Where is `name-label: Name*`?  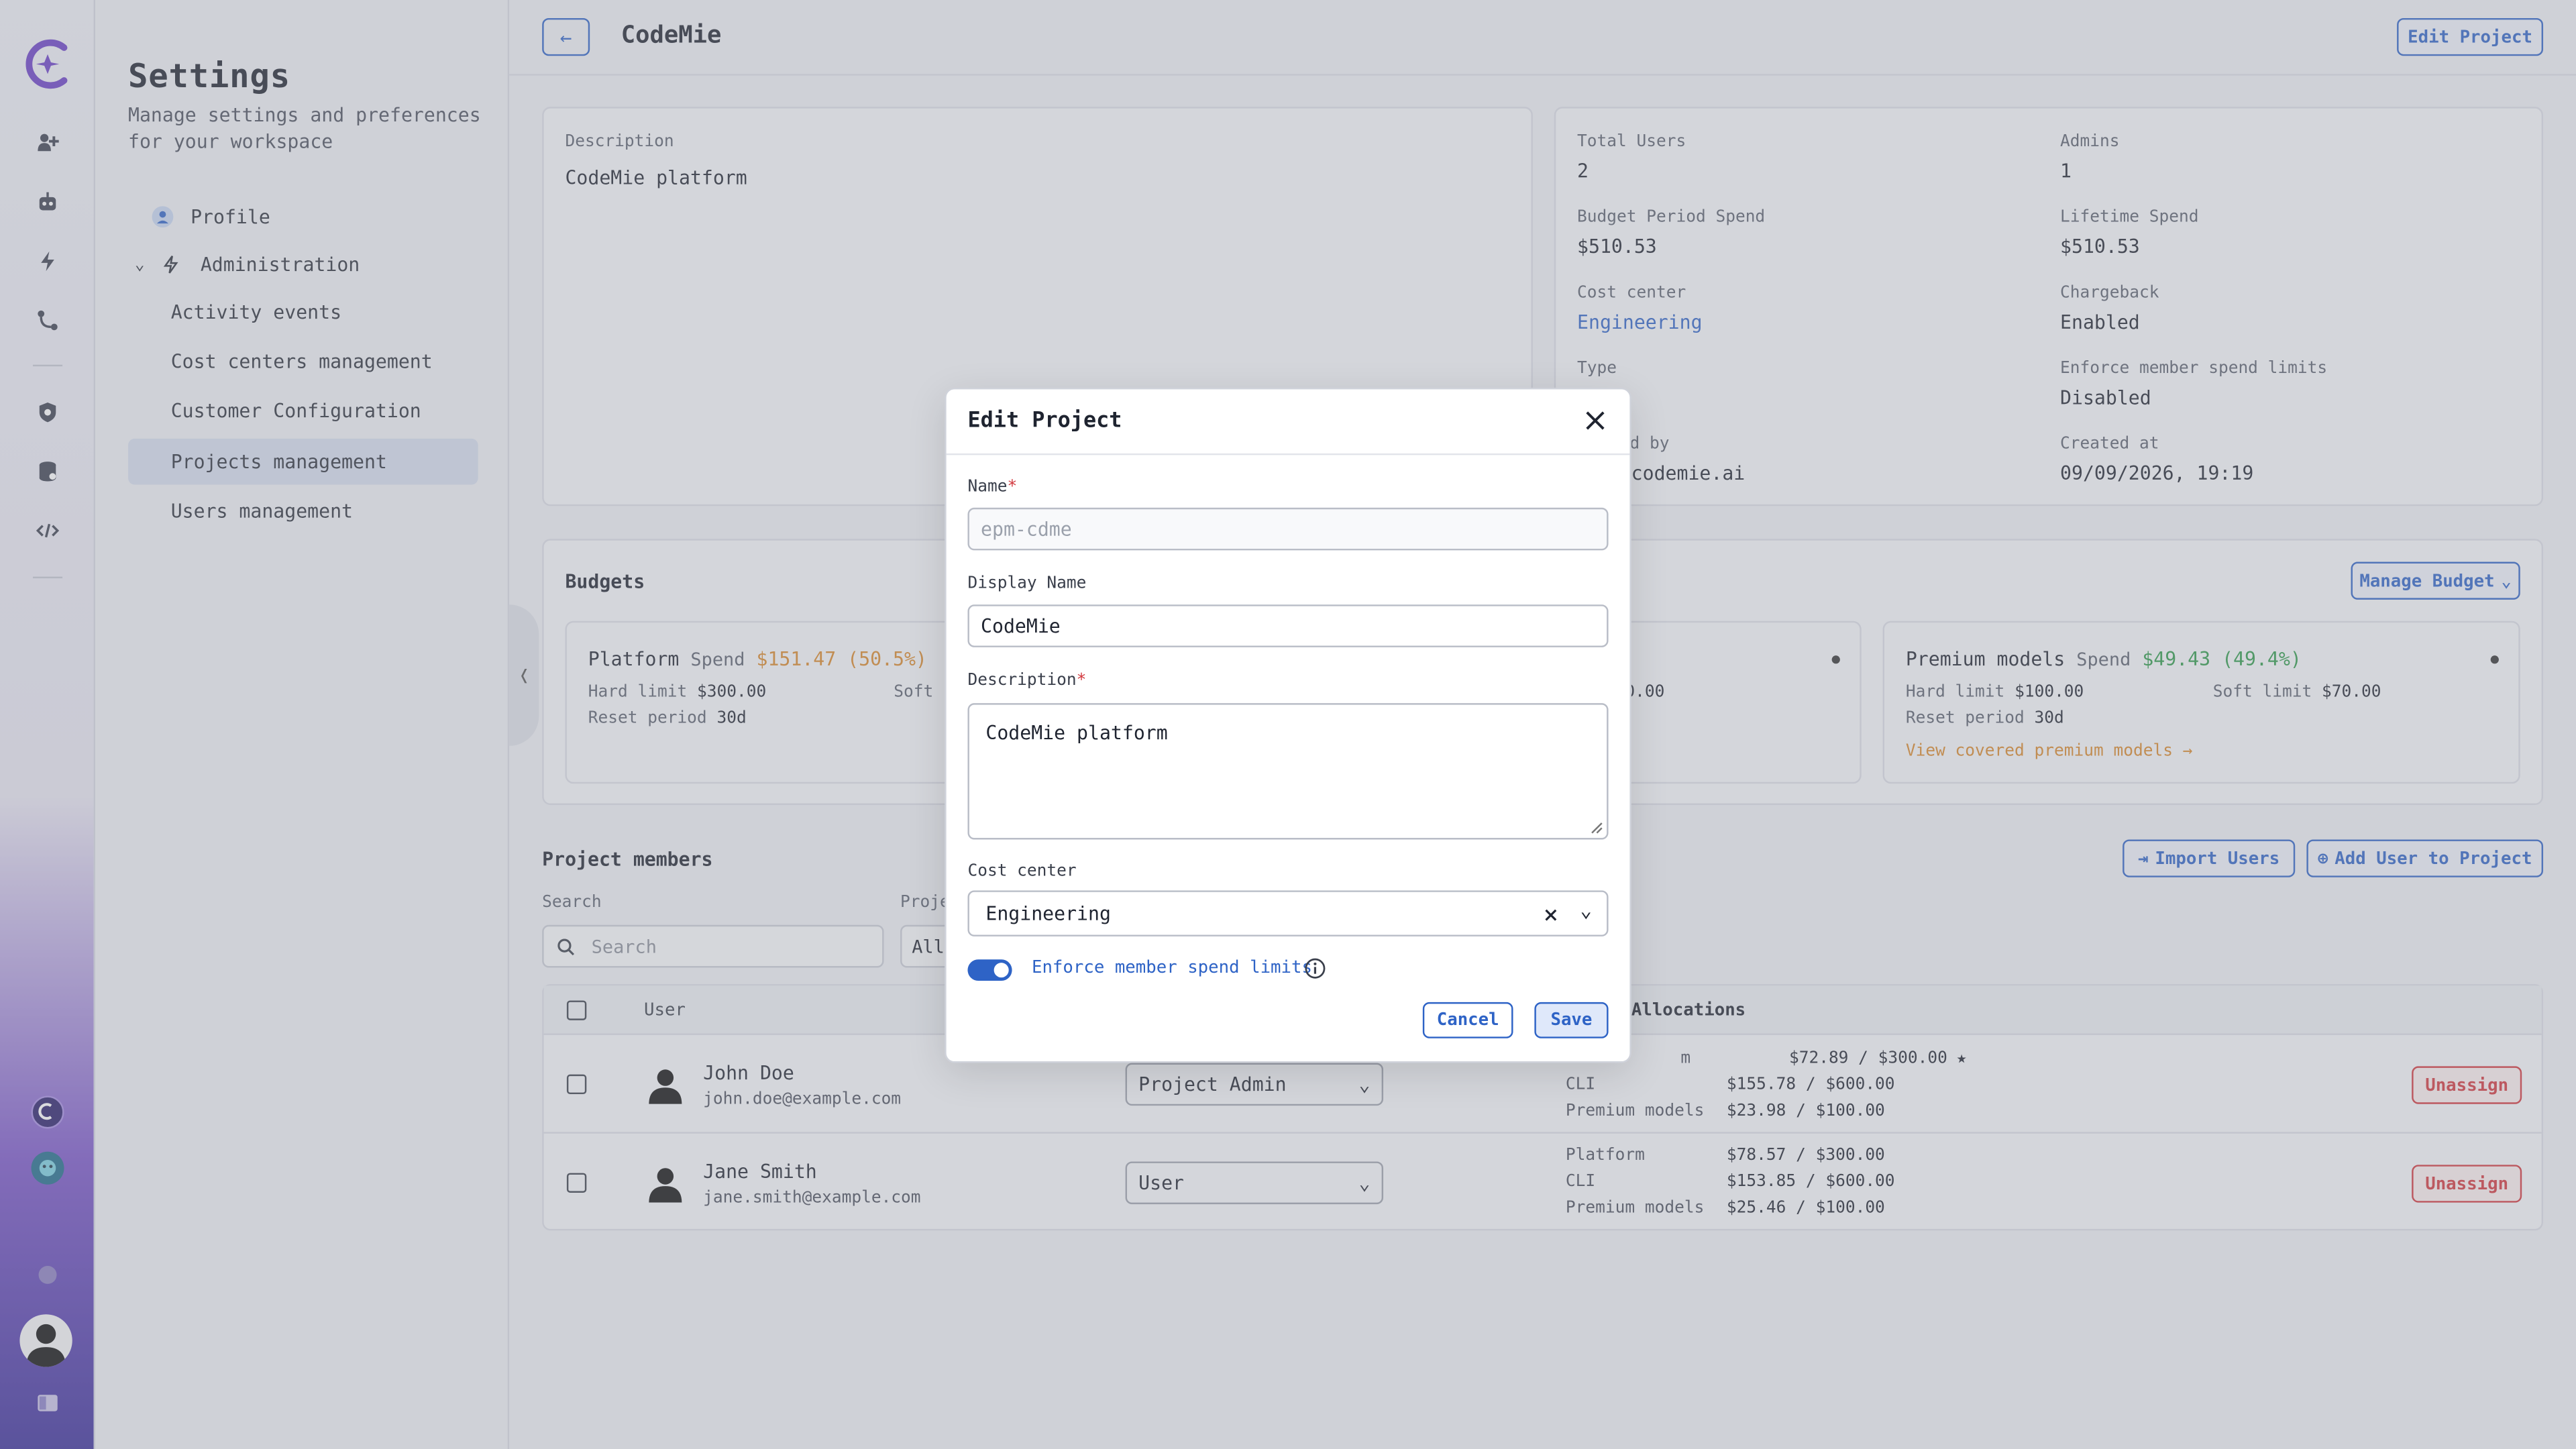
name-label: Name* is located at coordinates (992, 487).